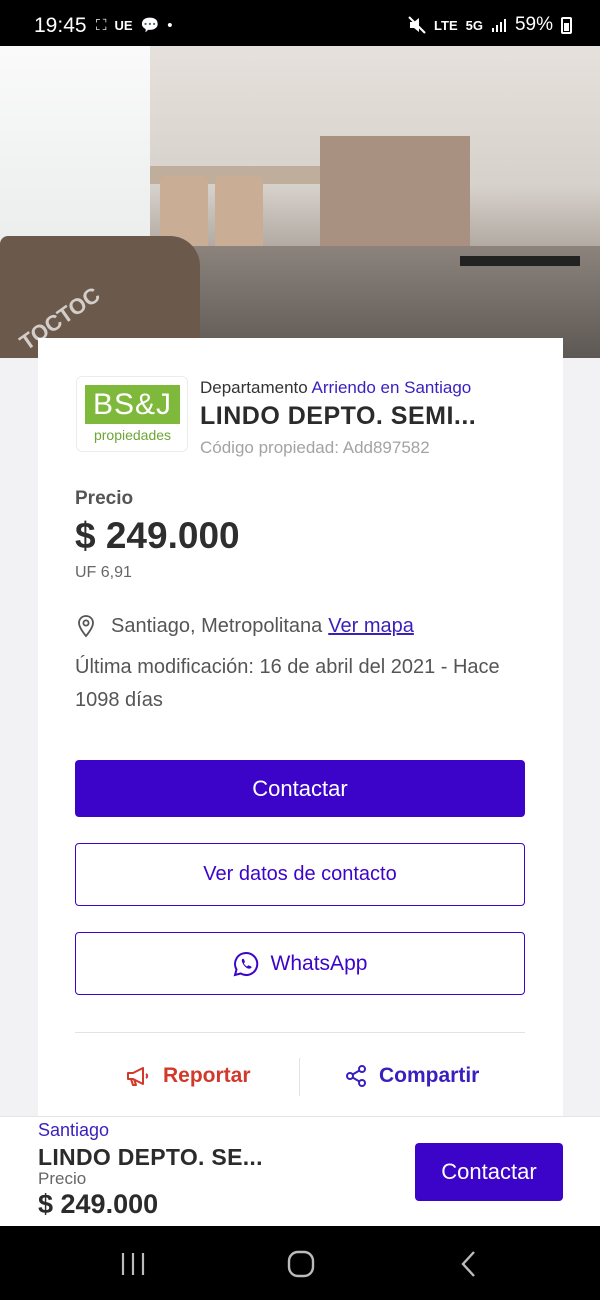 This screenshot has height=1300, width=600. Describe the element at coordinates (150, 25) in the screenshot. I see `chat-icon: 💬` at that location.